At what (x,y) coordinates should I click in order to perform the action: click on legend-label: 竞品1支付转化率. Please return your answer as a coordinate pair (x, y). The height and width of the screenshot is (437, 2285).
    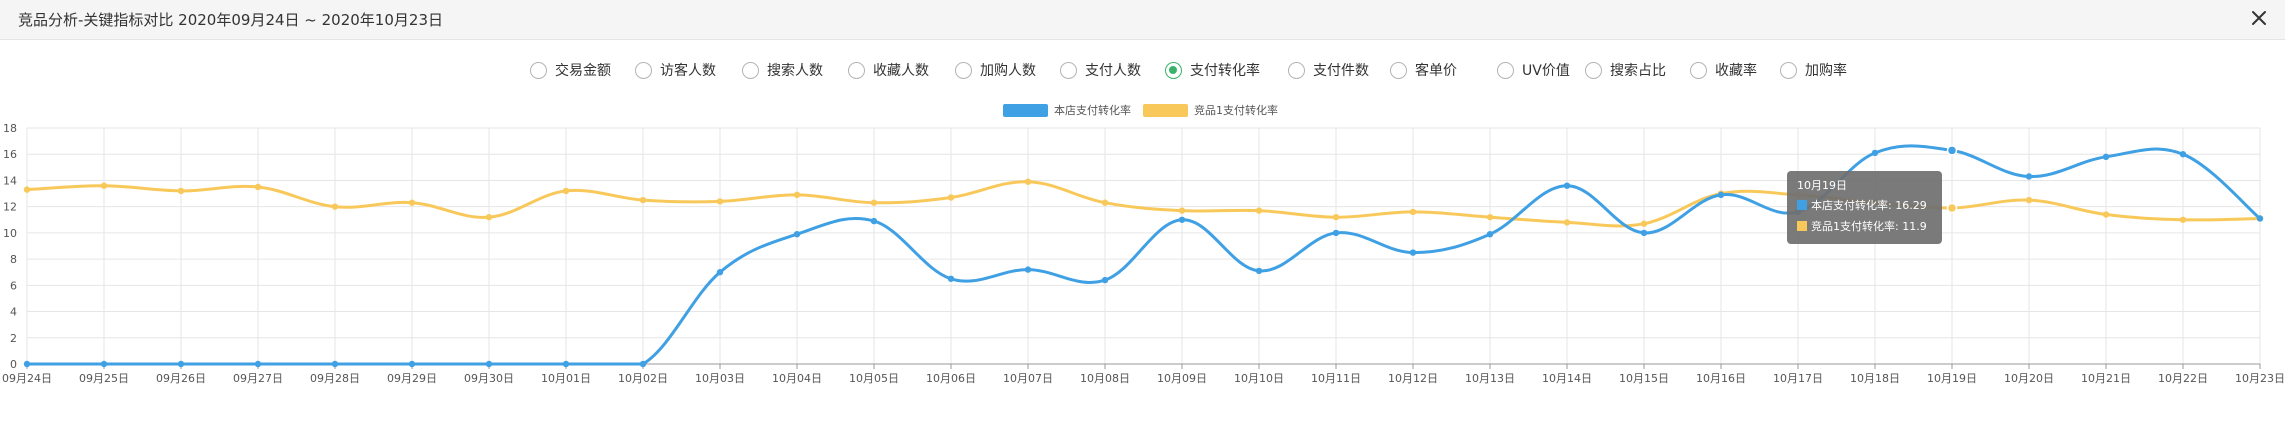
    Looking at the image, I should click on (1236, 110).